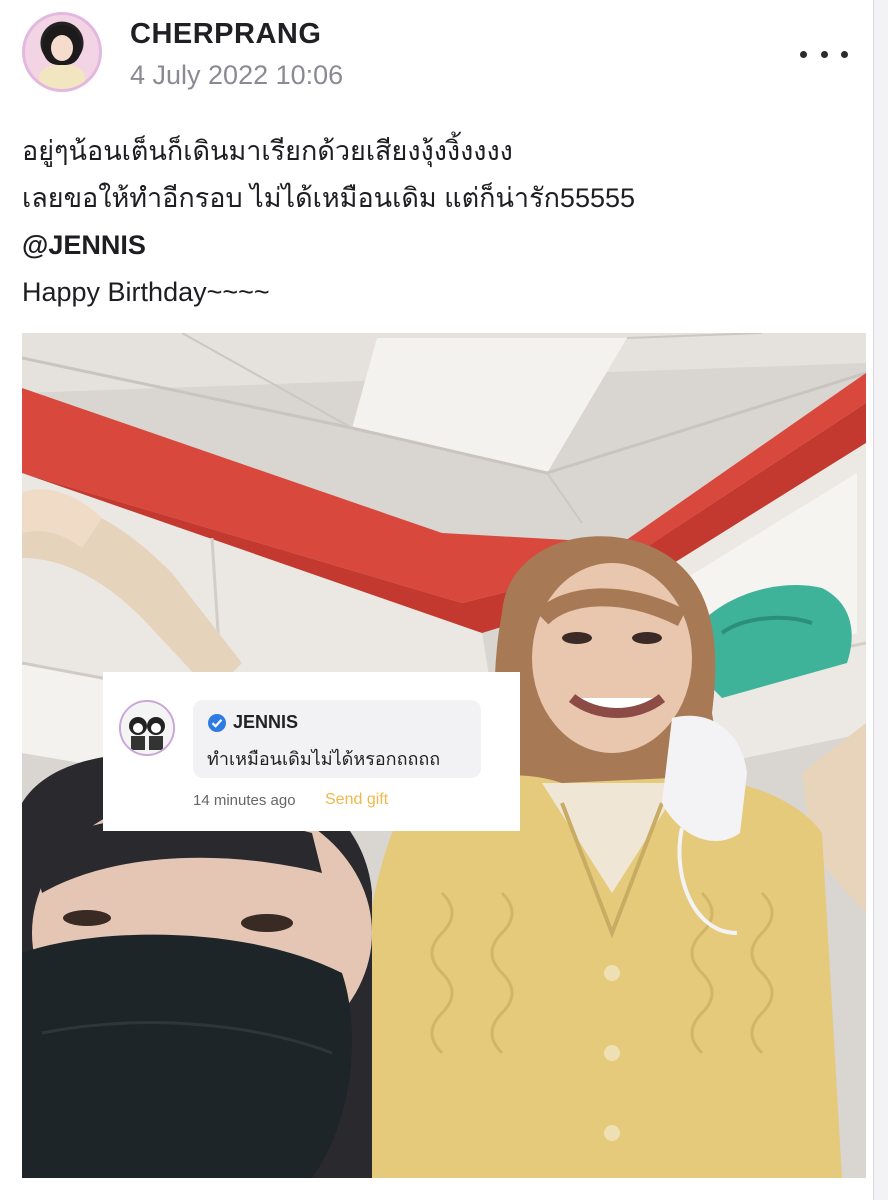 The width and height of the screenshot is (888, 1200). I want to click on more-options-button, so click(824, 54).